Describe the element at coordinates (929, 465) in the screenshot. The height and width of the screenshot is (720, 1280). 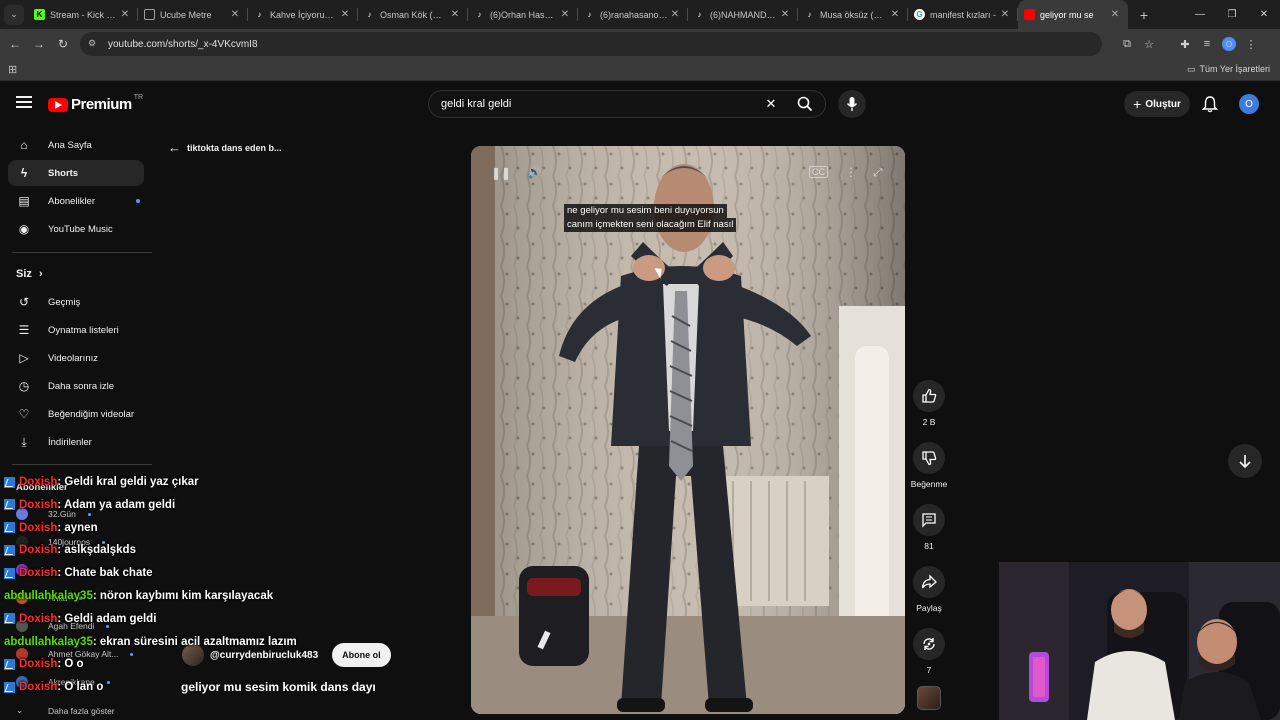
I see `dislike-button: Beğenme` at that location.